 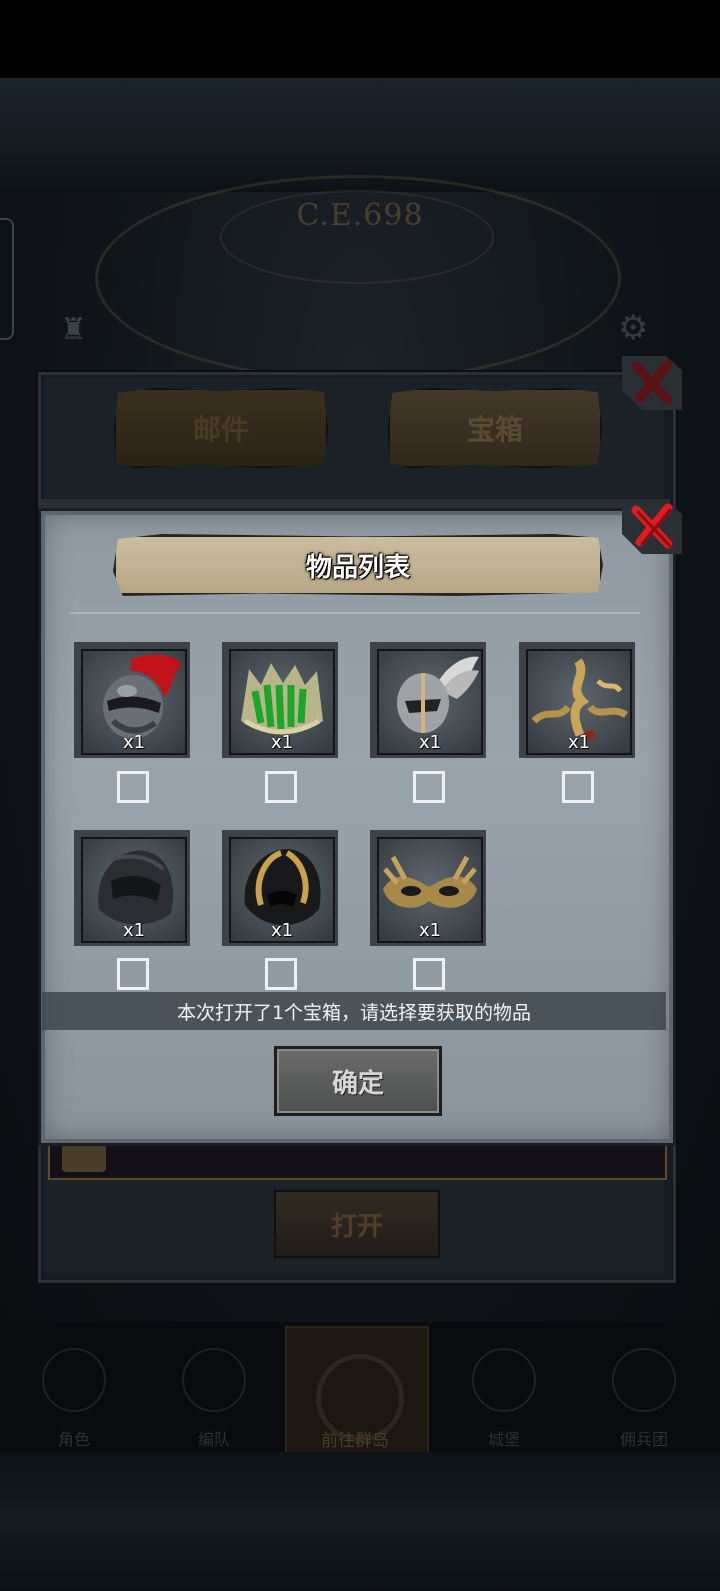 What do you see at coordinates (74, 1380) in the screenshot?
I see `character-icon` at bounding box center [74, 1380].